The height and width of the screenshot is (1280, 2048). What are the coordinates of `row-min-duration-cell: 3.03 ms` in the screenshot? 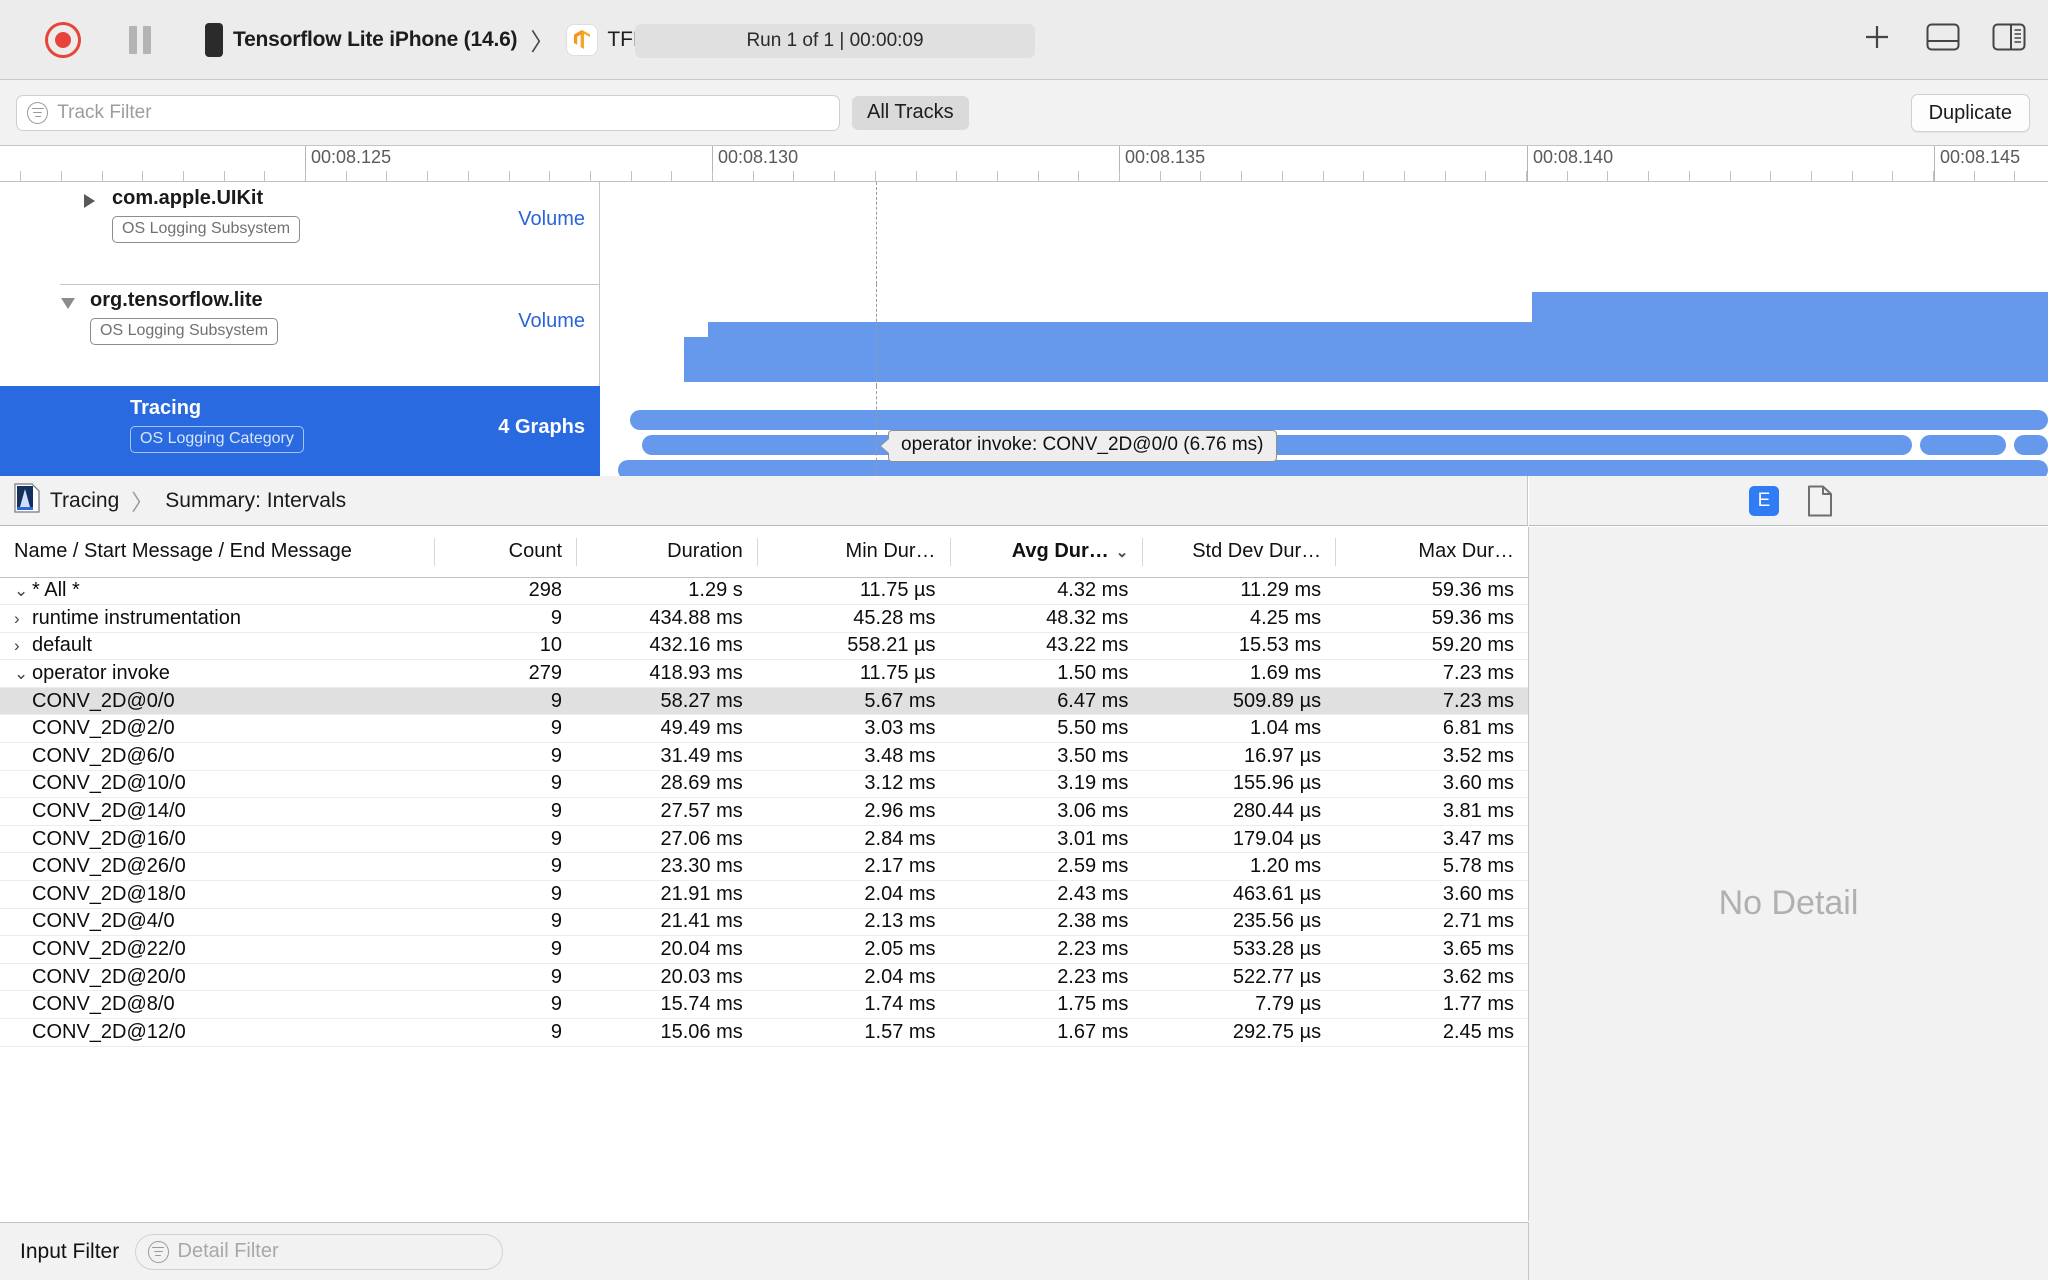 It's located at (853, 729).